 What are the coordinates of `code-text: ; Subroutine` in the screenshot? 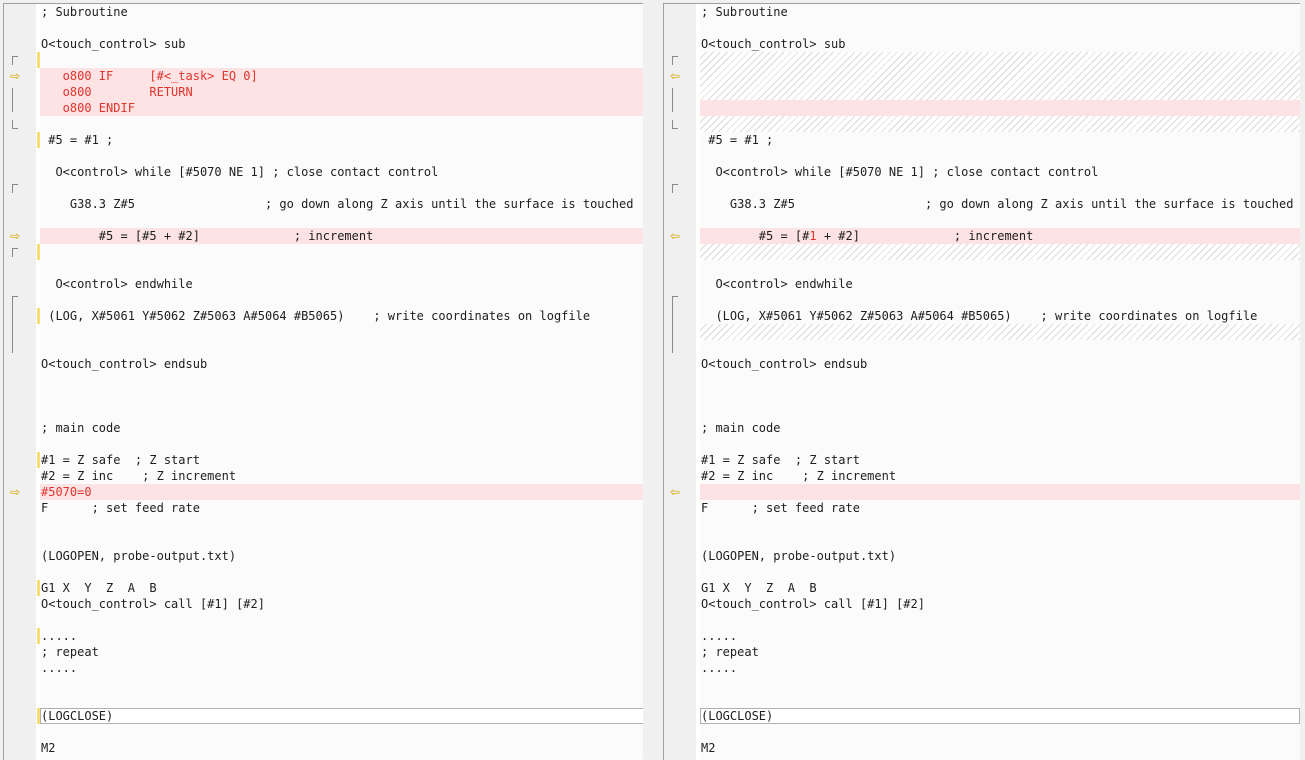 It's located at (84, 12).